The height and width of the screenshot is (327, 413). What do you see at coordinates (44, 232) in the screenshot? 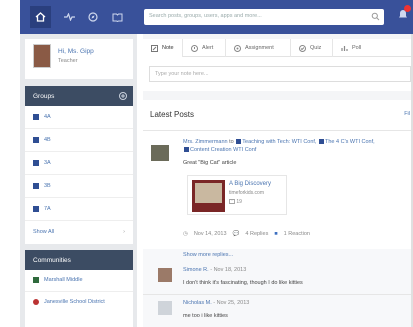
I see `show-all-label: Show All` at bounding box center [44, 232].